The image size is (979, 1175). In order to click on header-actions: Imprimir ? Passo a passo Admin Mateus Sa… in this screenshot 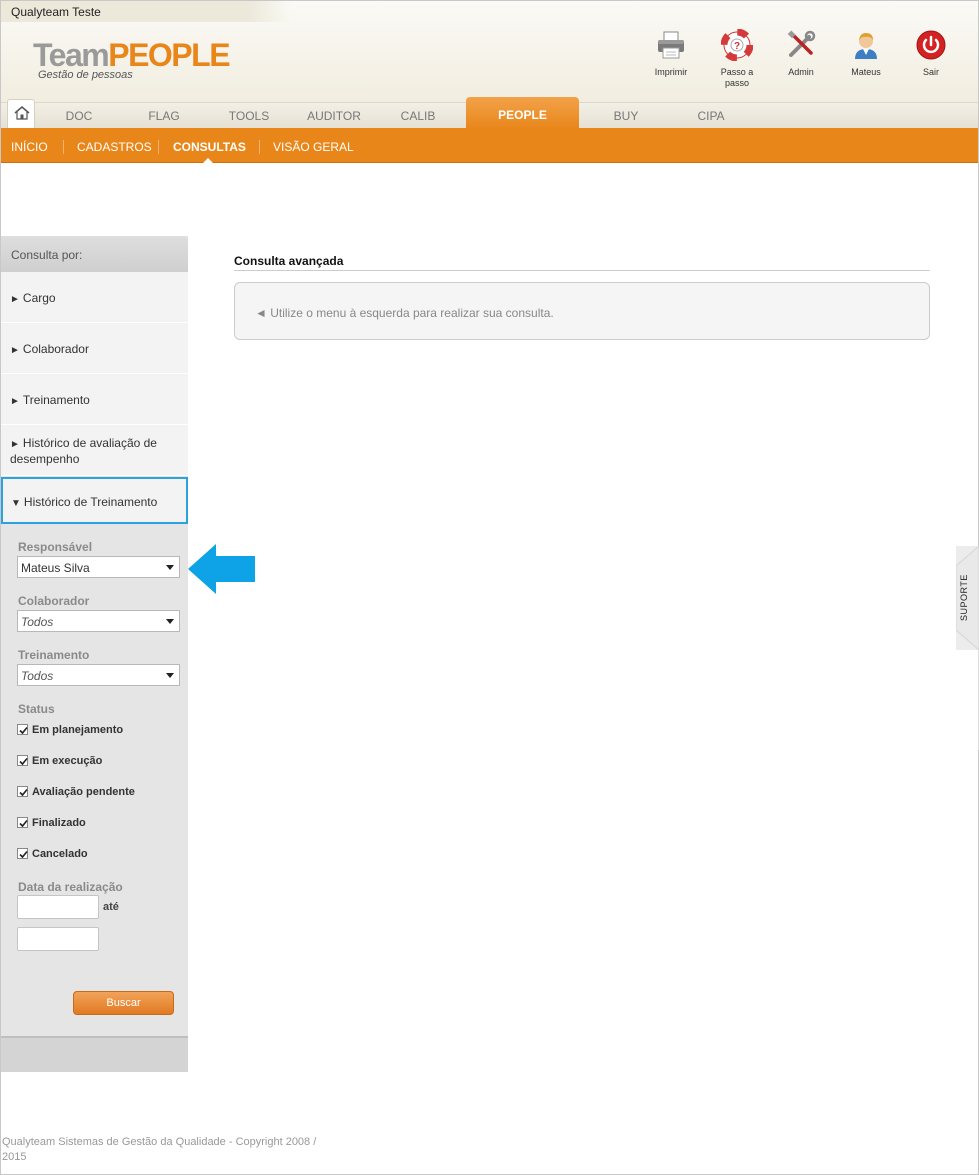, I will do `click(489, 64)`.